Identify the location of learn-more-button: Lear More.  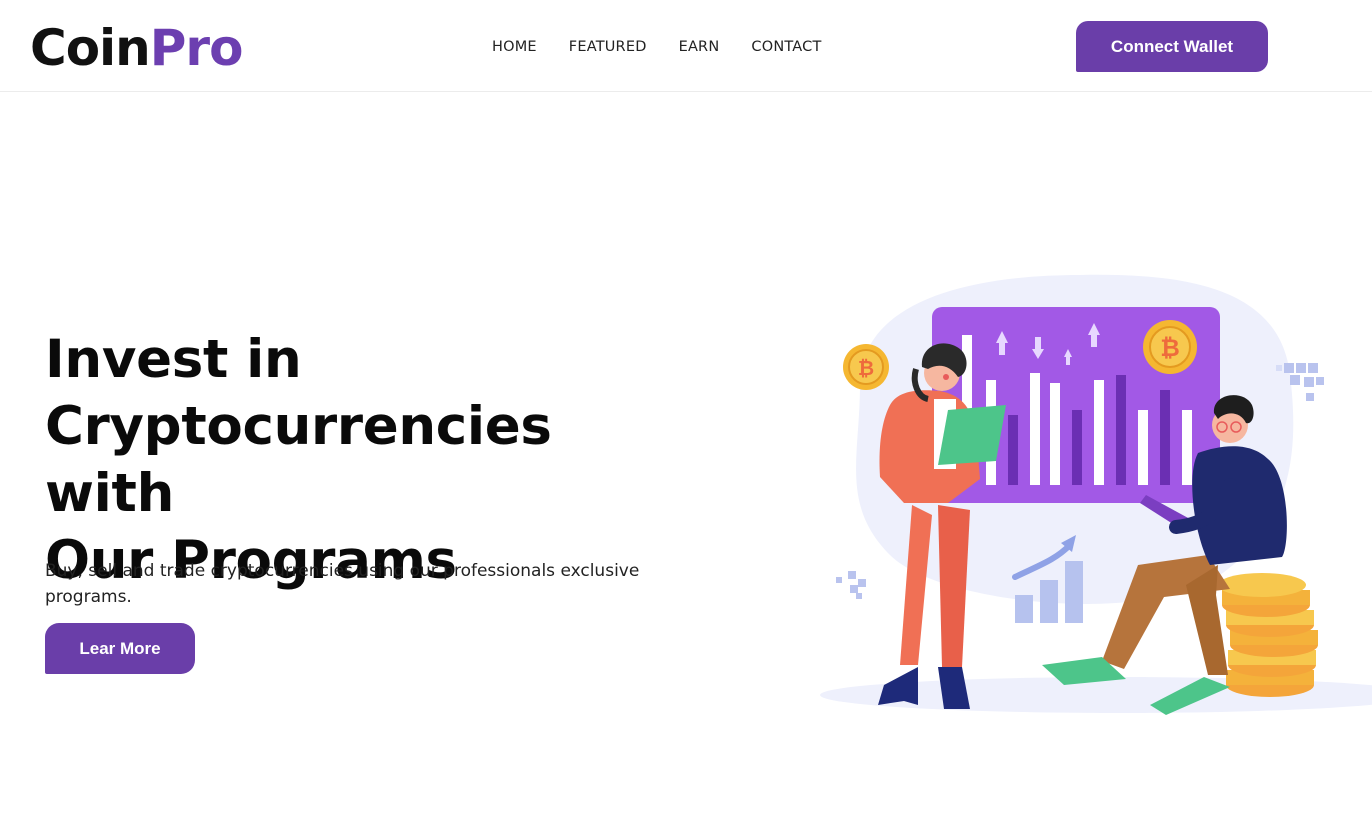
(120, 648).